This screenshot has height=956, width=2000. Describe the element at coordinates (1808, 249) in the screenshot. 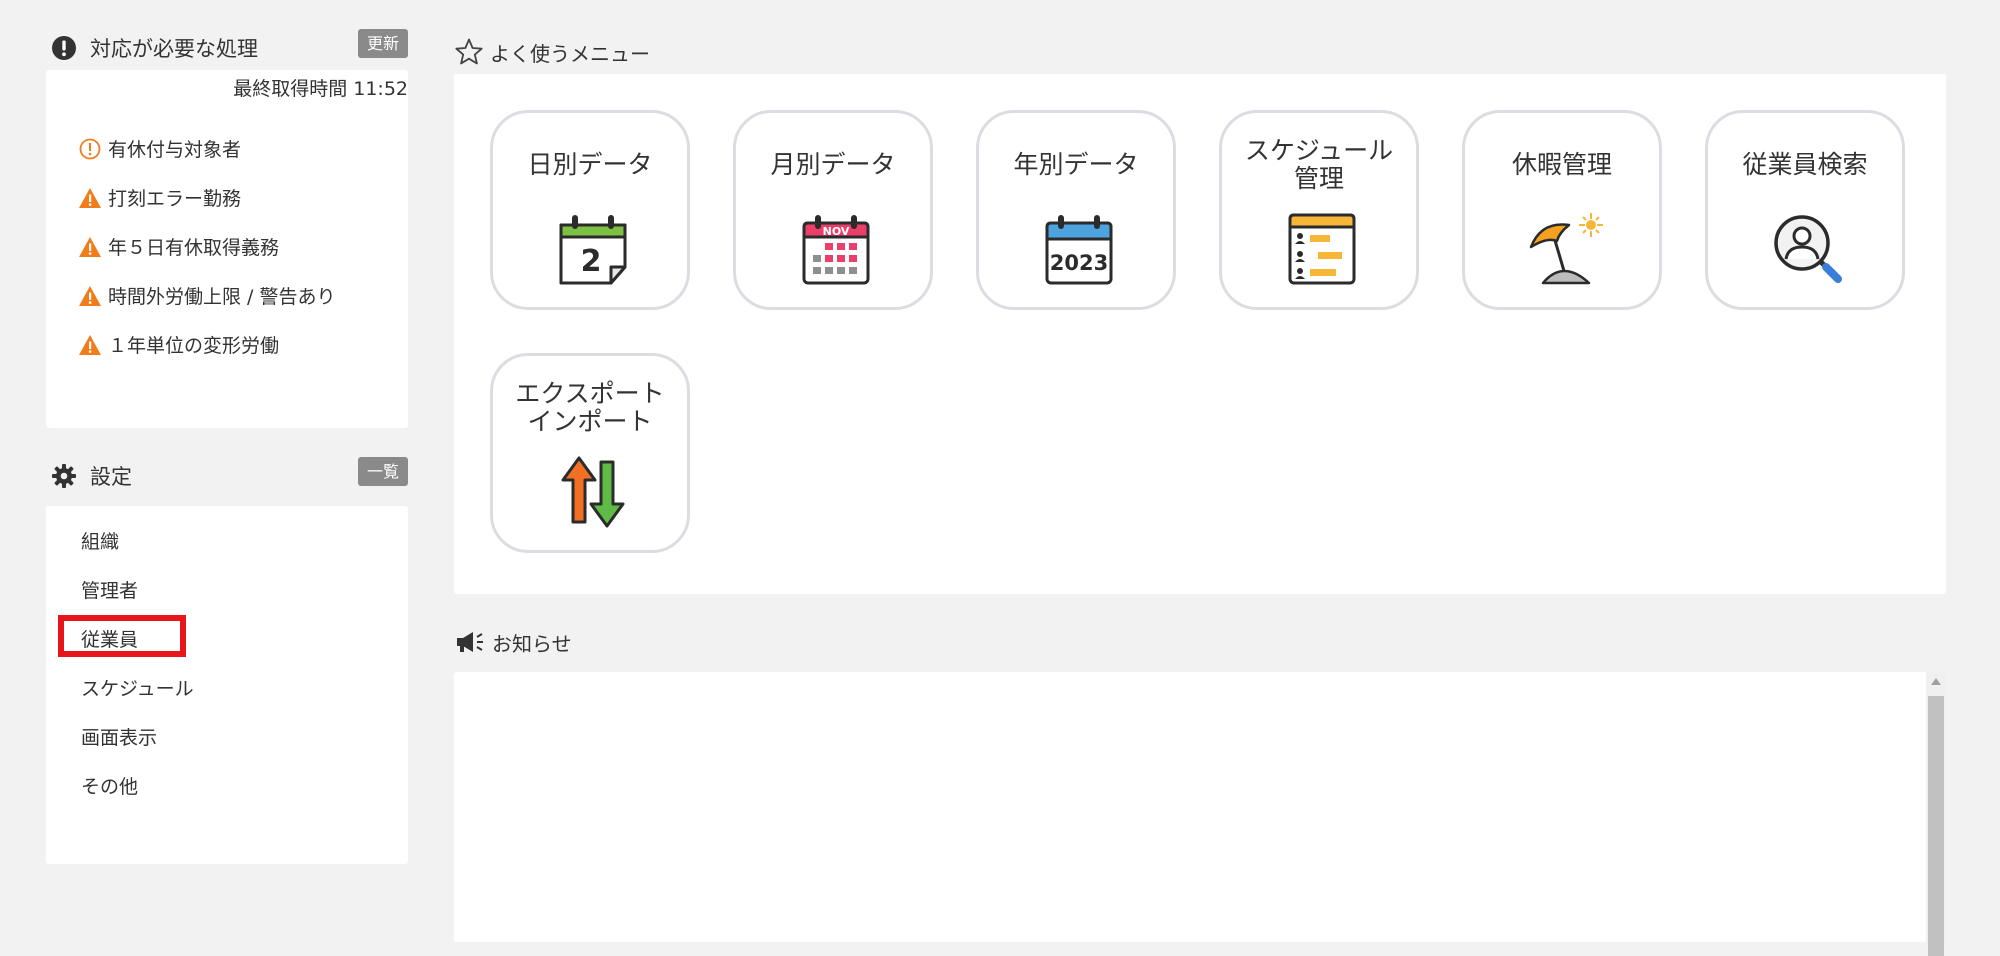

I see `user-search-icon` at that location.